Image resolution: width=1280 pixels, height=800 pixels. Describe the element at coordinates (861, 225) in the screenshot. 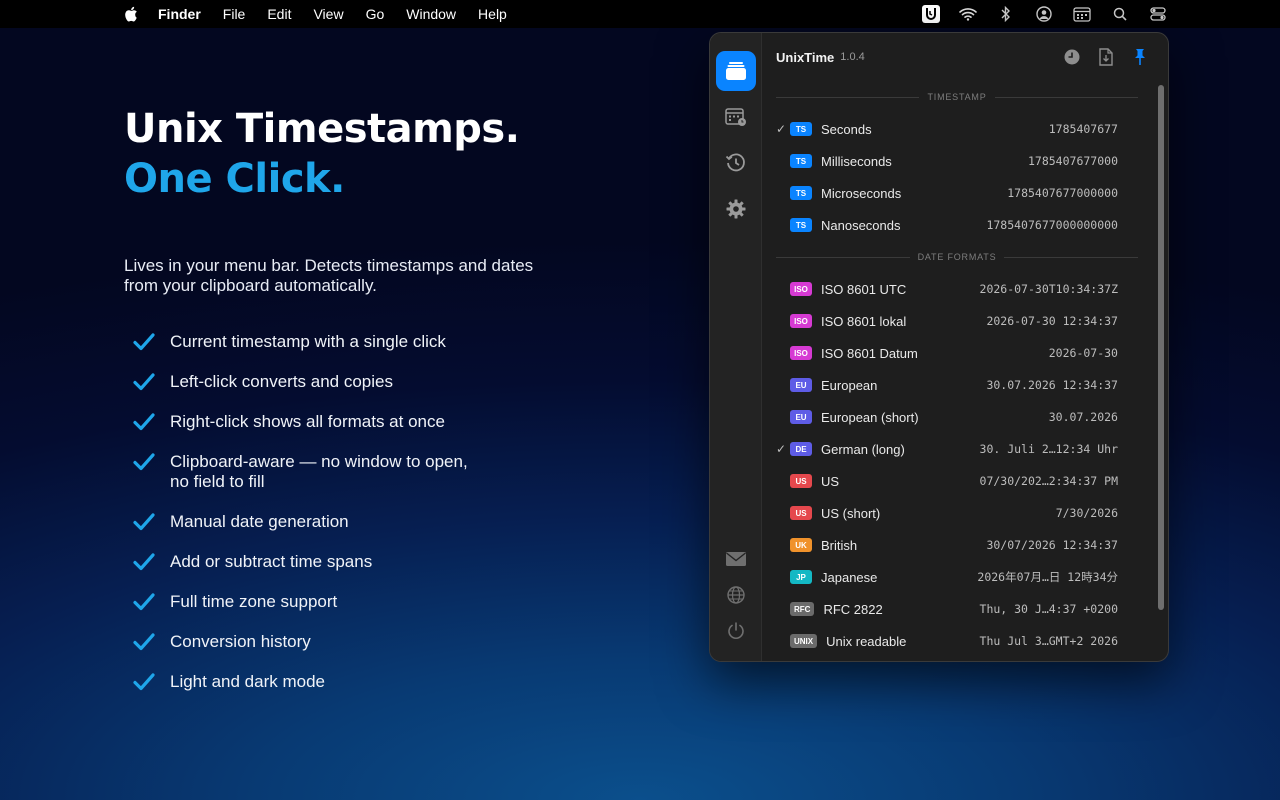

I see `format-name: Nanoseconds` at that location.